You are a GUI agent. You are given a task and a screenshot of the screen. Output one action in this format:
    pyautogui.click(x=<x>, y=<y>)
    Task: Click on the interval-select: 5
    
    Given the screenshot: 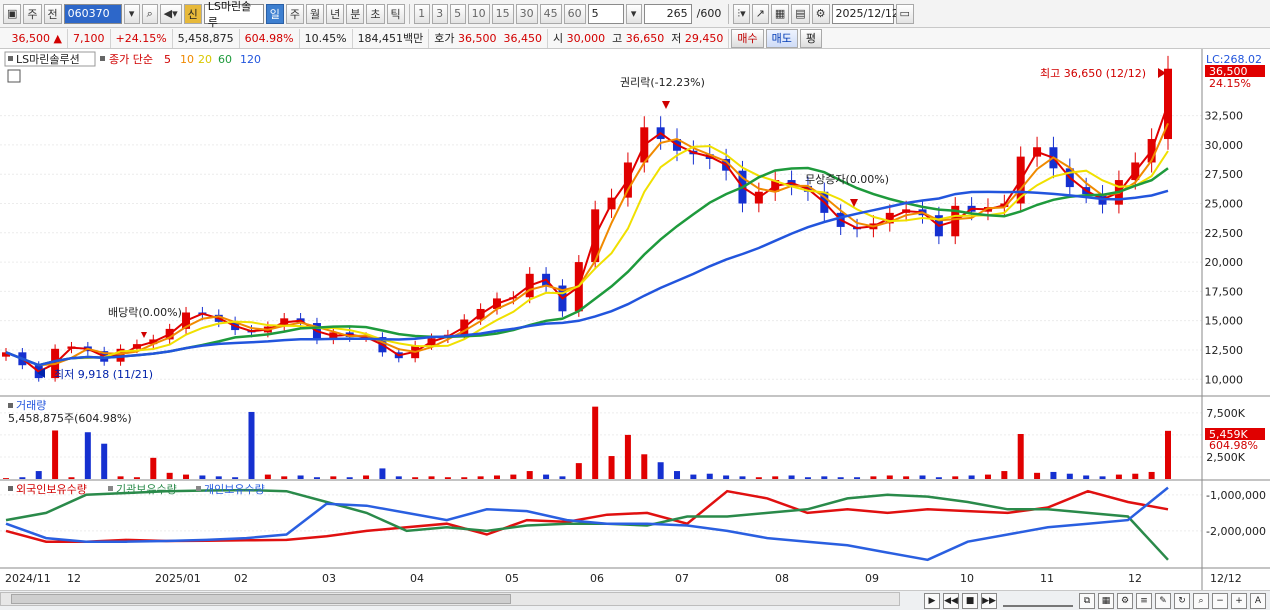 What is the action you would take?
    pyautogui.click(x=605, y=13)
    